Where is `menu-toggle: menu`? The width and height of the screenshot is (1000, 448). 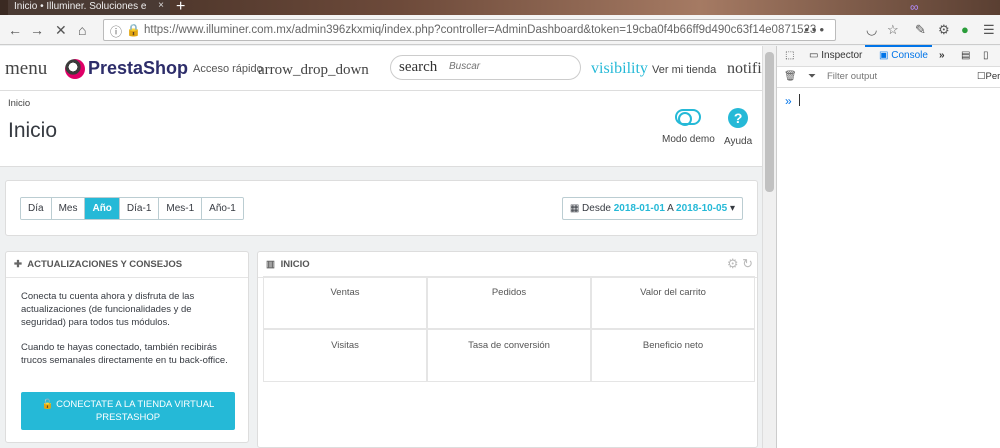
menu-toggle: menu is located at coordinates (26, 69).